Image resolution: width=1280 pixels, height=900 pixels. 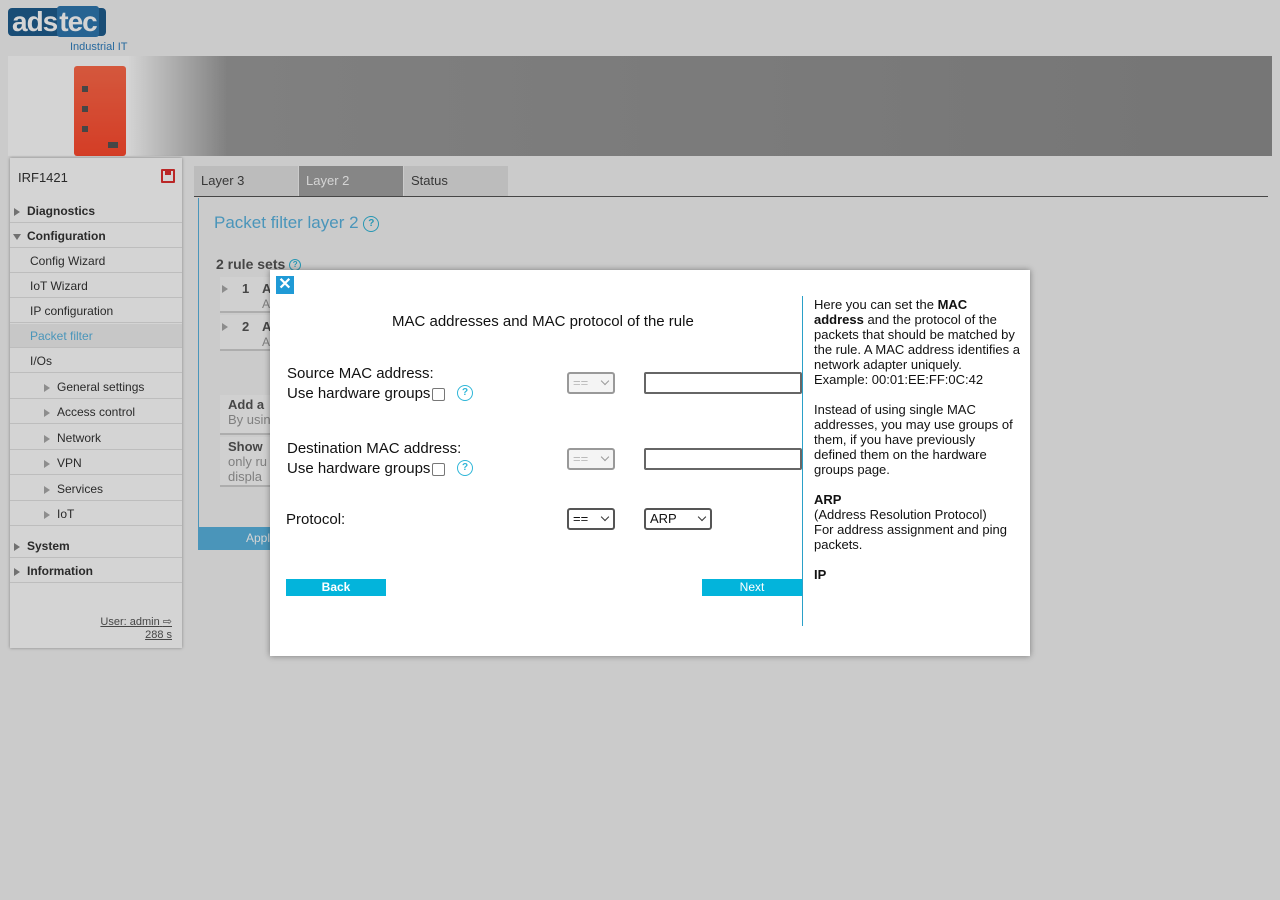 I want to click on next-button: Next, so click(x=752, y=587).